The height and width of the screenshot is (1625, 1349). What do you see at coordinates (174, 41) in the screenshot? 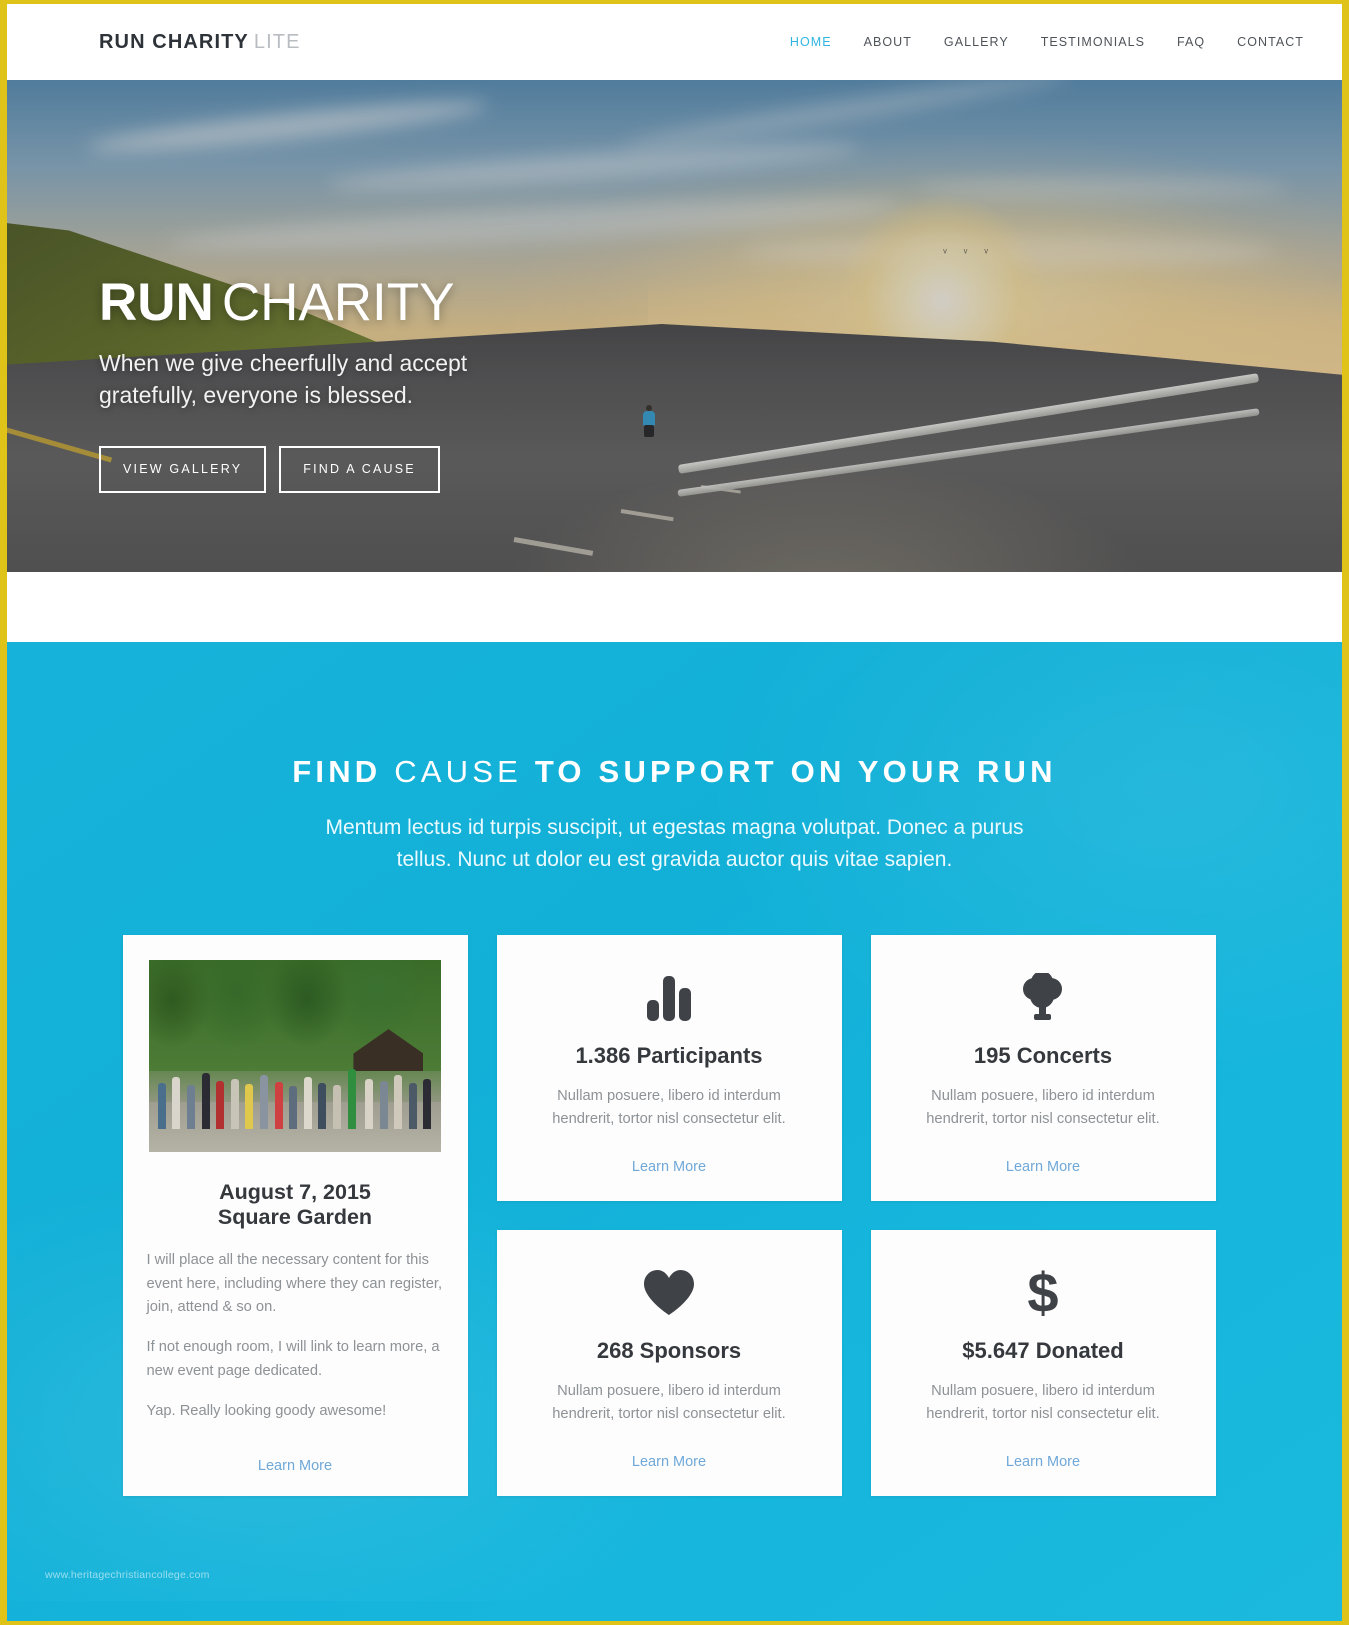
I see `logo-primary-text: RUN CHARITY` at bounding box center [174, 41].